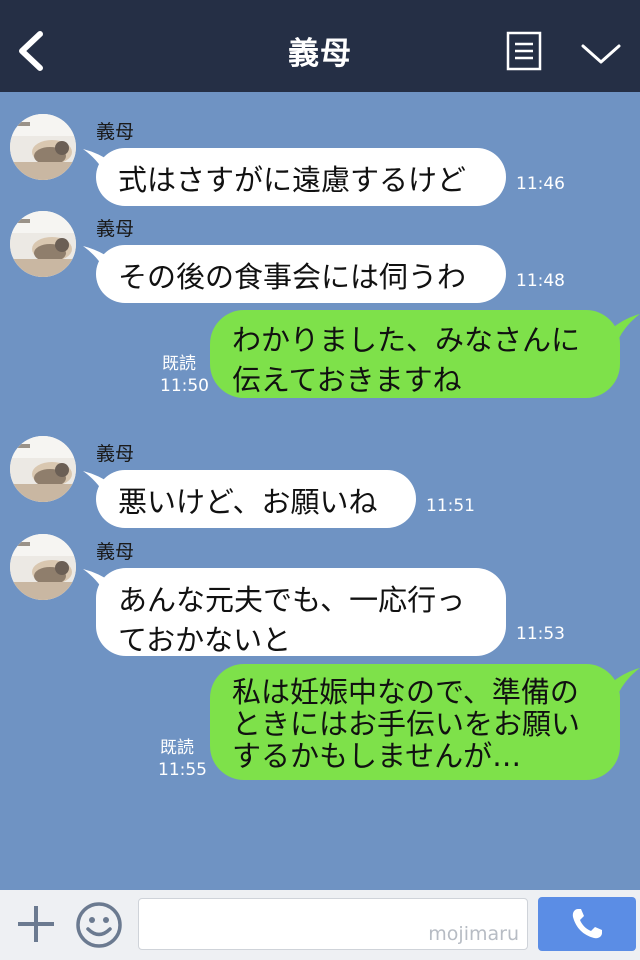 This screenshot has height=960, width=640. What do you see at coordinates (320, 54) in the screenshot?
I see `chat-title: 義母` at bounding box center [320, 54].